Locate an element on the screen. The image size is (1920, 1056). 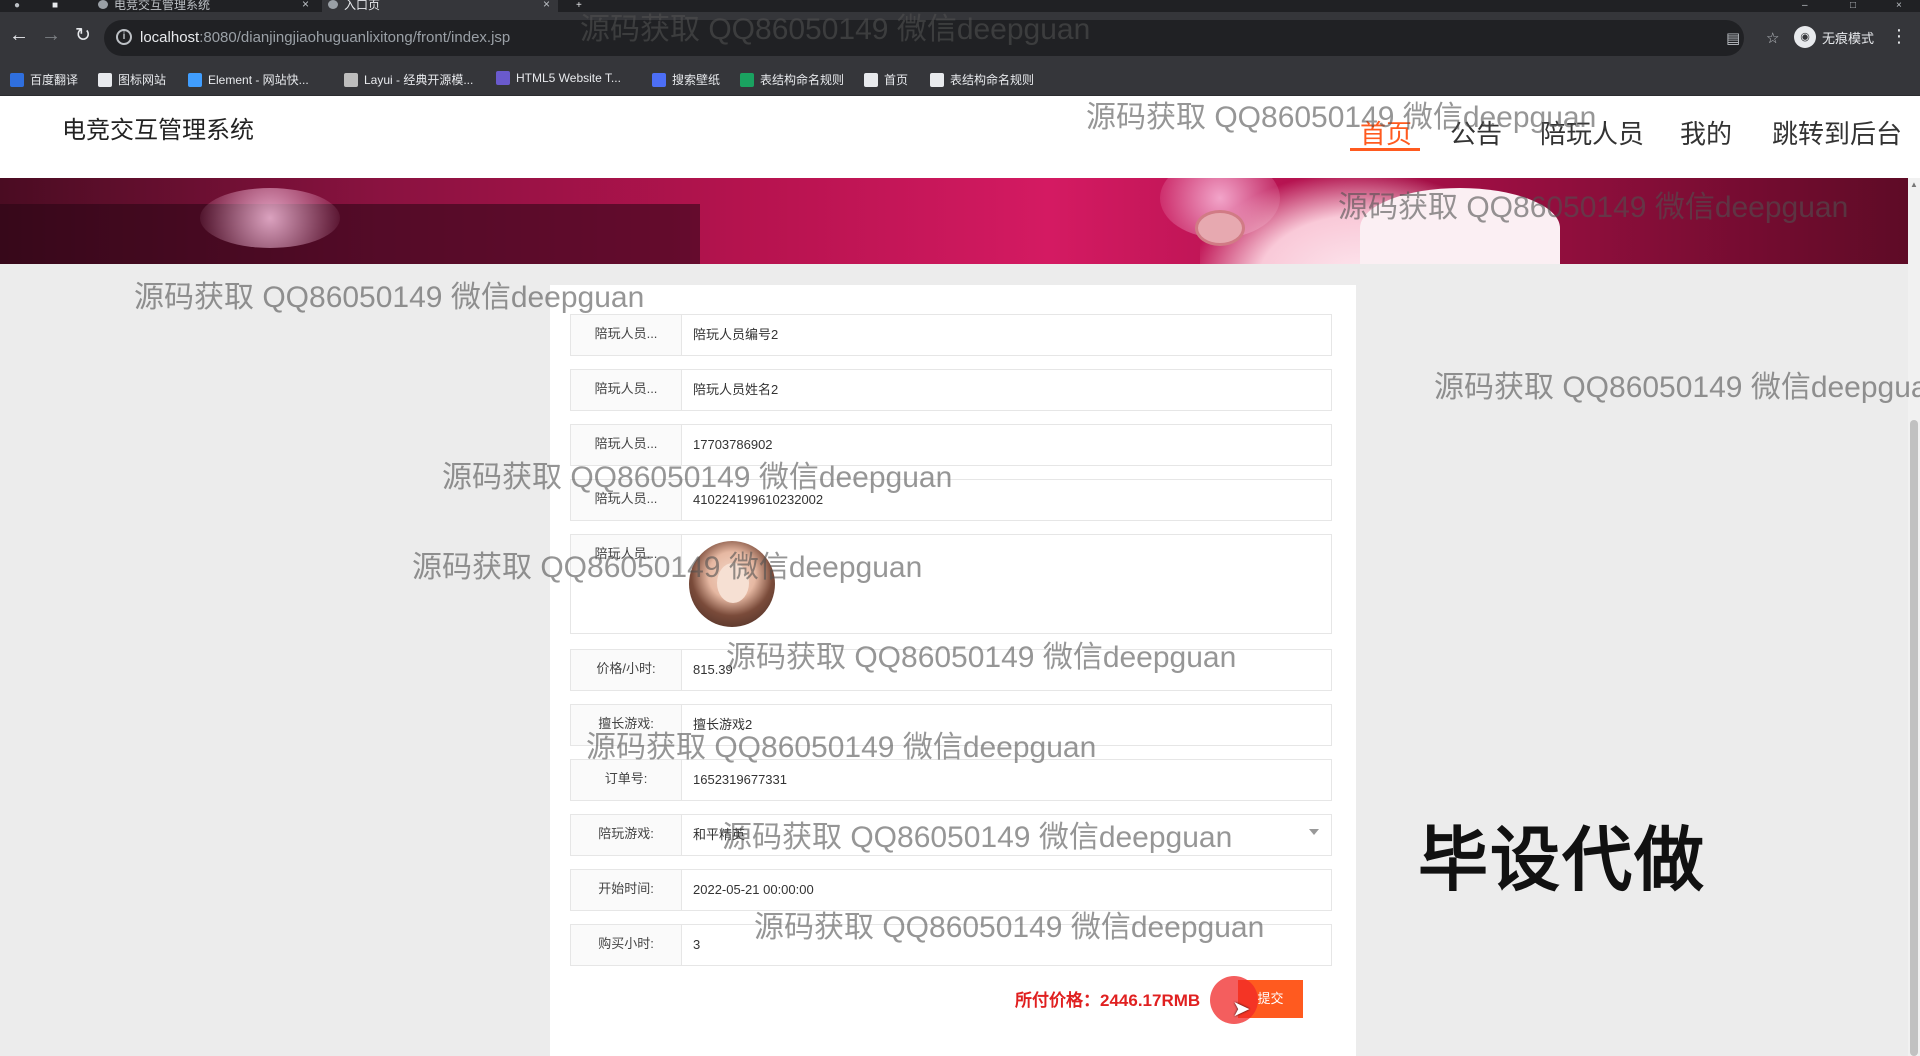
avatar-face is located at coordinates (733, 583).